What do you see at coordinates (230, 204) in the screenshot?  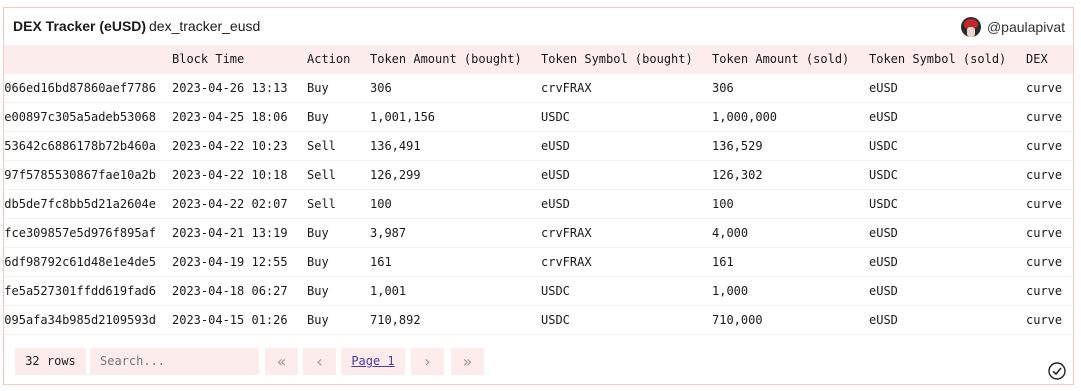 I see `block-time-cell: 2023-04-22 02:07` at bounding box center [230, 204].